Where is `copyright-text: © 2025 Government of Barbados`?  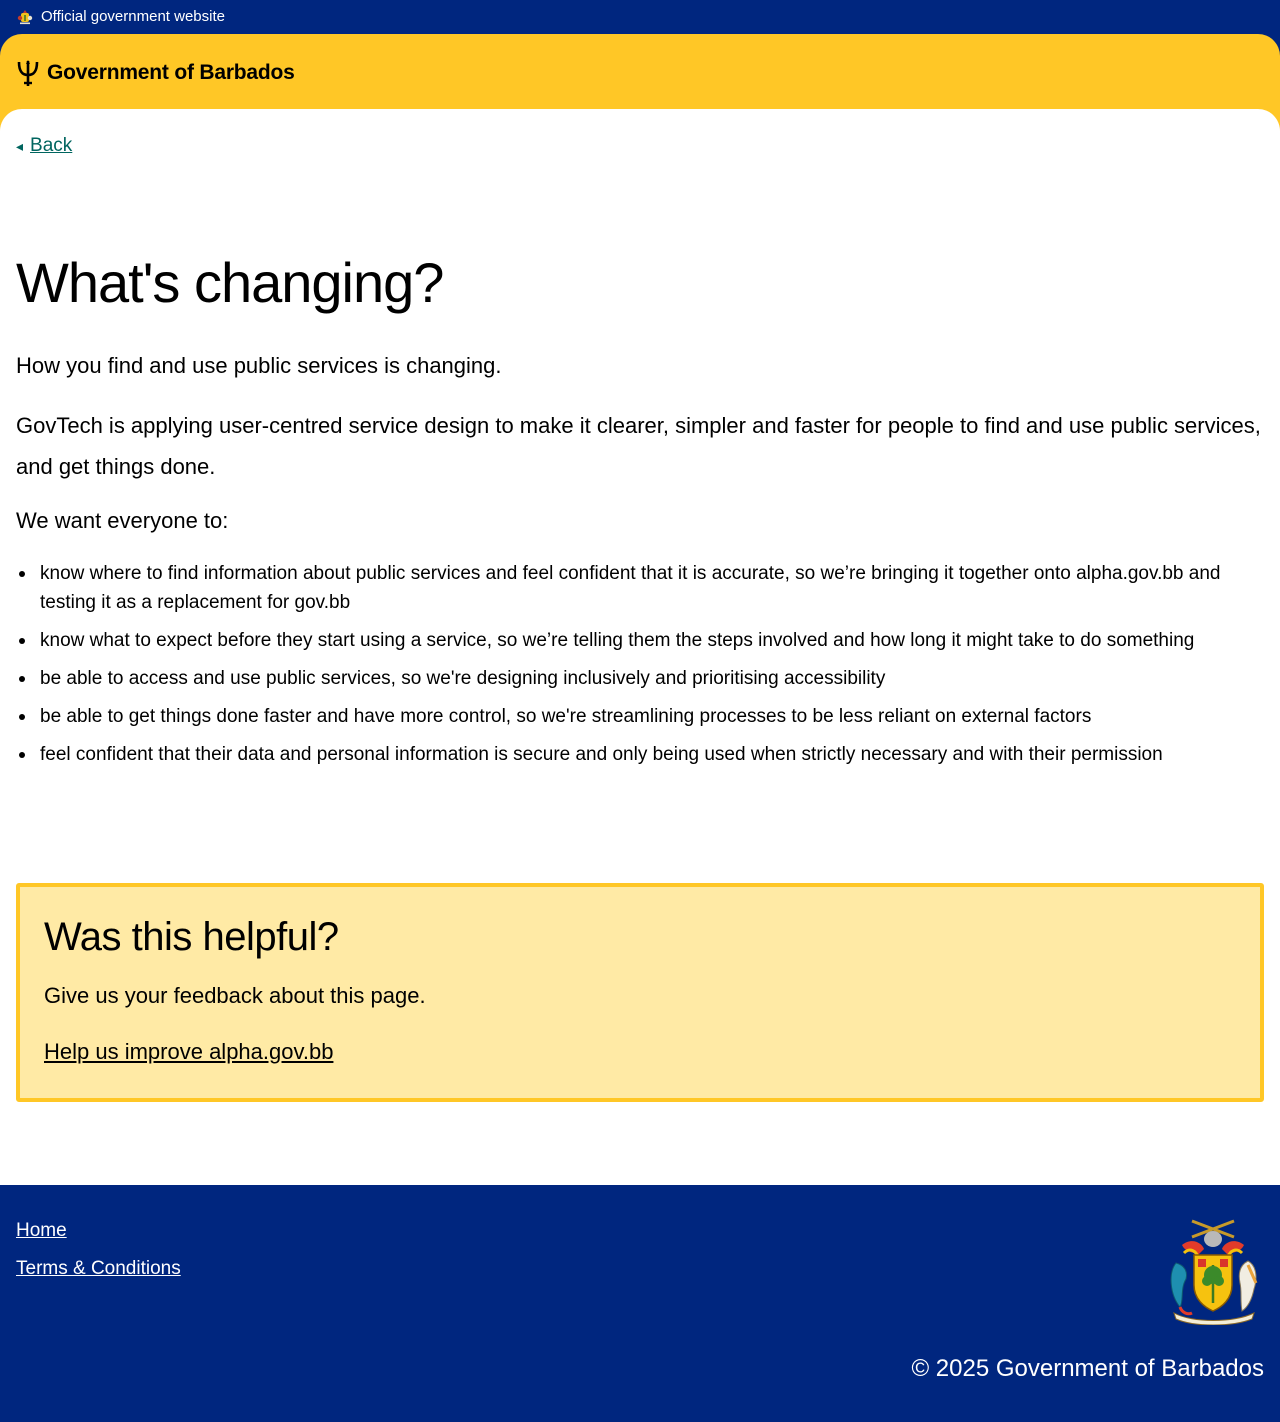 copyright-text: © 2025 Government of Barbados is located at coordinates (1087, 1368).